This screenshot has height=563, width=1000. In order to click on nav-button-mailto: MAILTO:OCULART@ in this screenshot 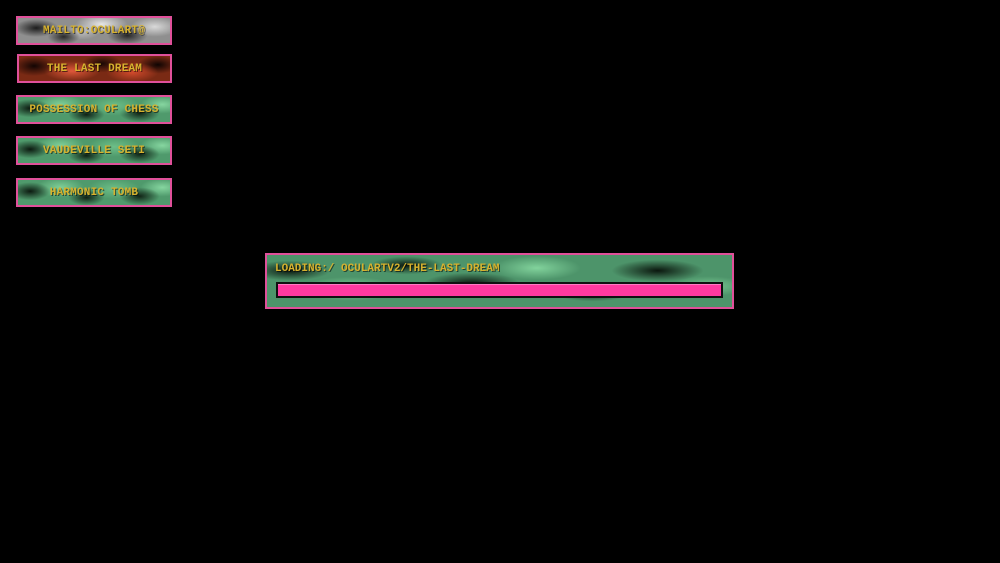, I will do `click(94, 30)`.